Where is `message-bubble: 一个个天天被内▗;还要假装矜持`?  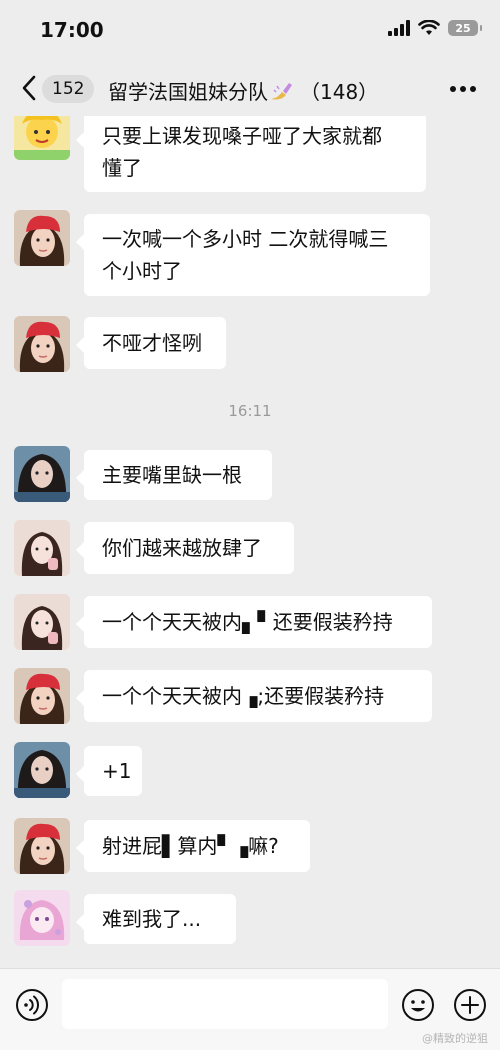
message-bubble: 一个个天天被内▗;还要假装矜持 is located at coordinates (254, 696).